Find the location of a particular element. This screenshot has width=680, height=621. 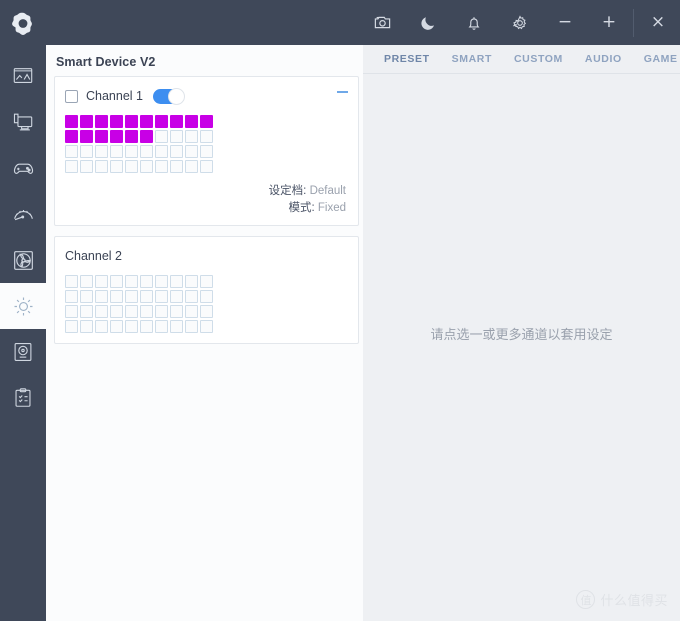

sidebar-item-overview is located at coordinates (23, 398).